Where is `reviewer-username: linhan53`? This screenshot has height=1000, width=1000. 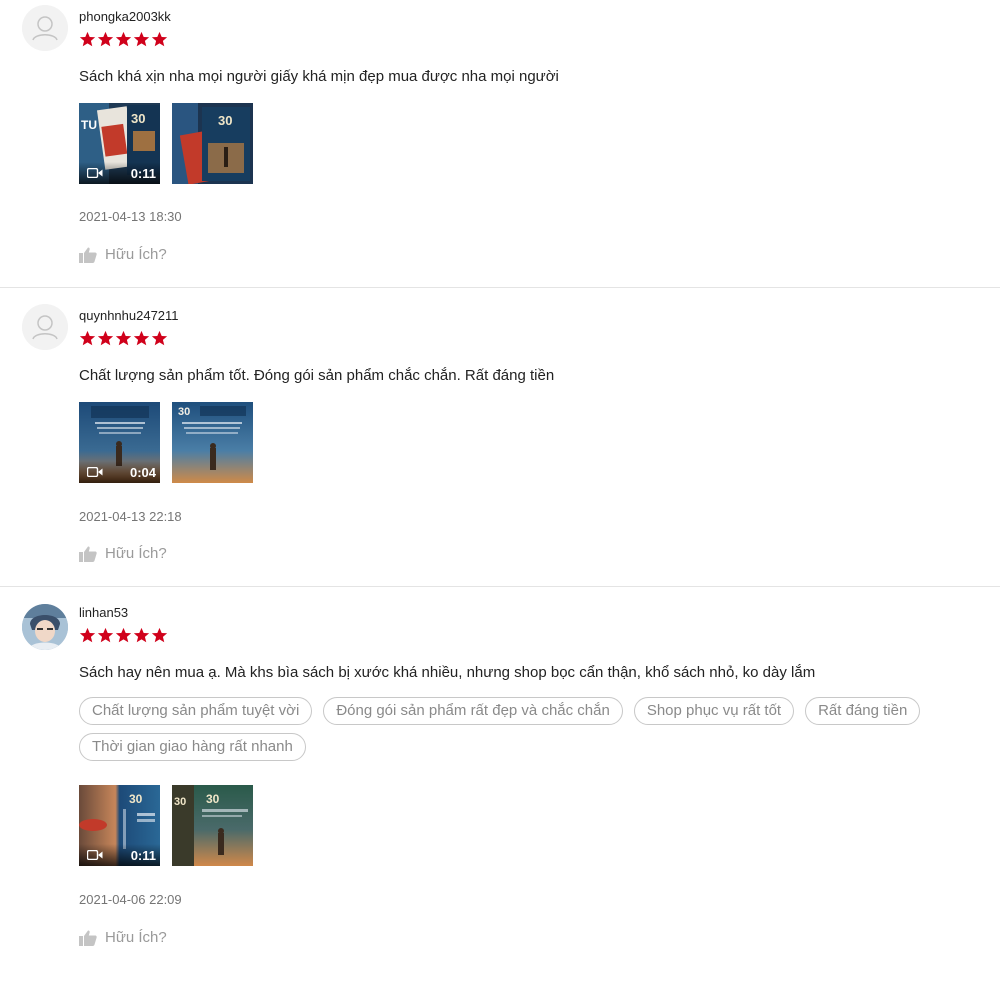 reviewer-username: linhan53 is located at coordinates (103, 612).